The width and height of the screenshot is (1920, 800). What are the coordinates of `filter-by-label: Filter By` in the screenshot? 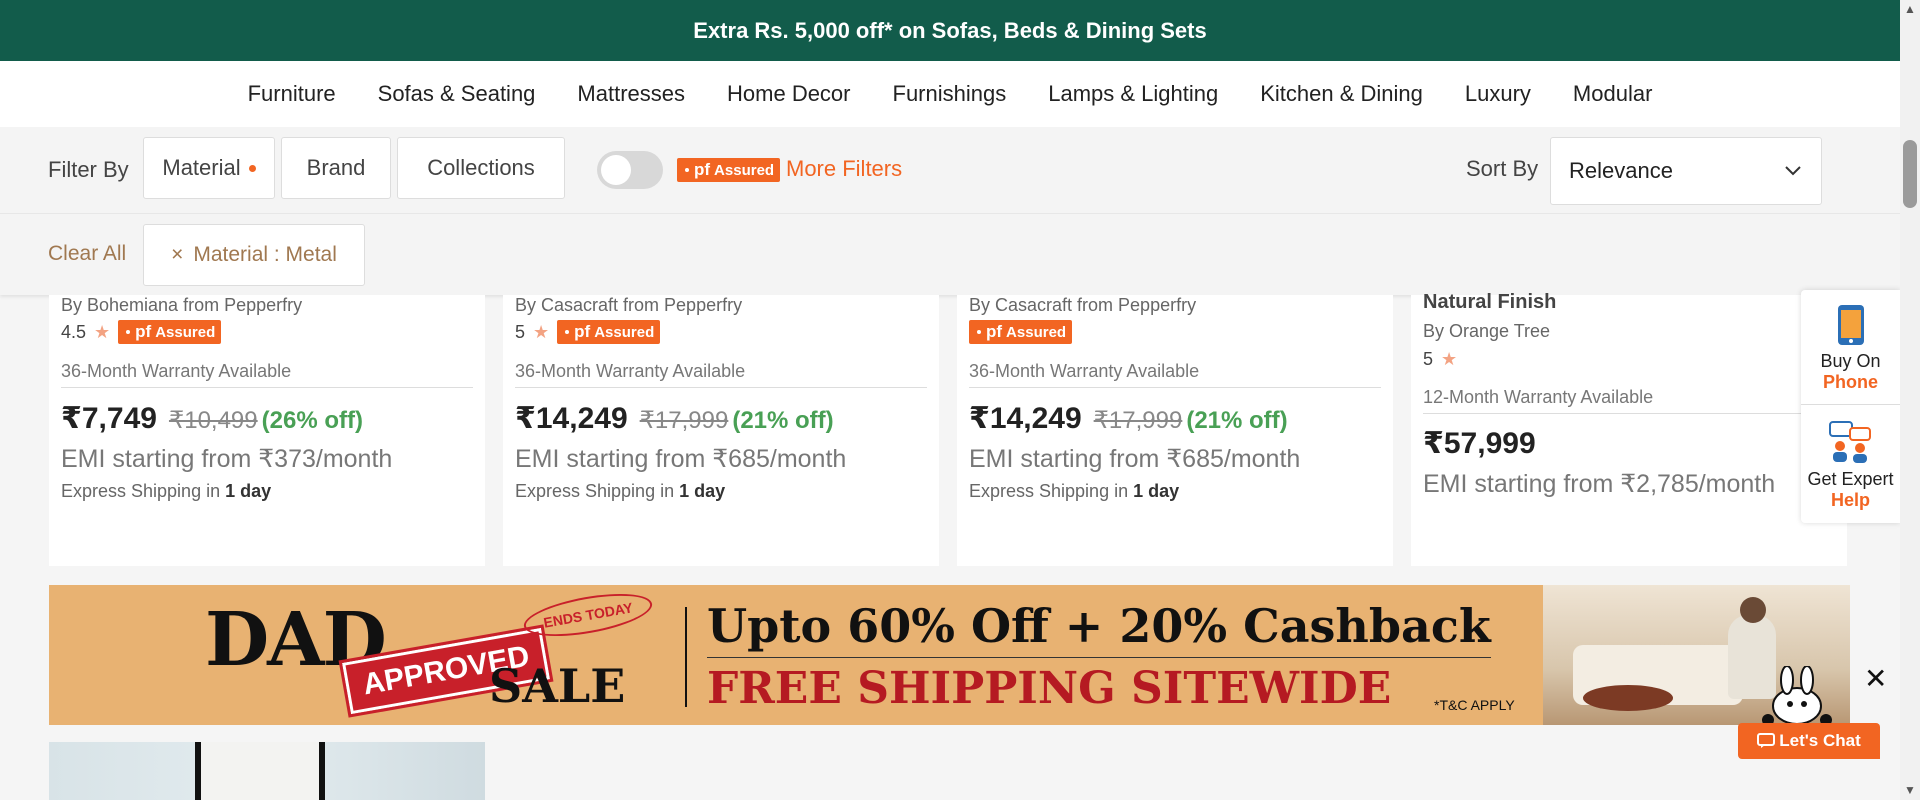 It's located at (88, 169).